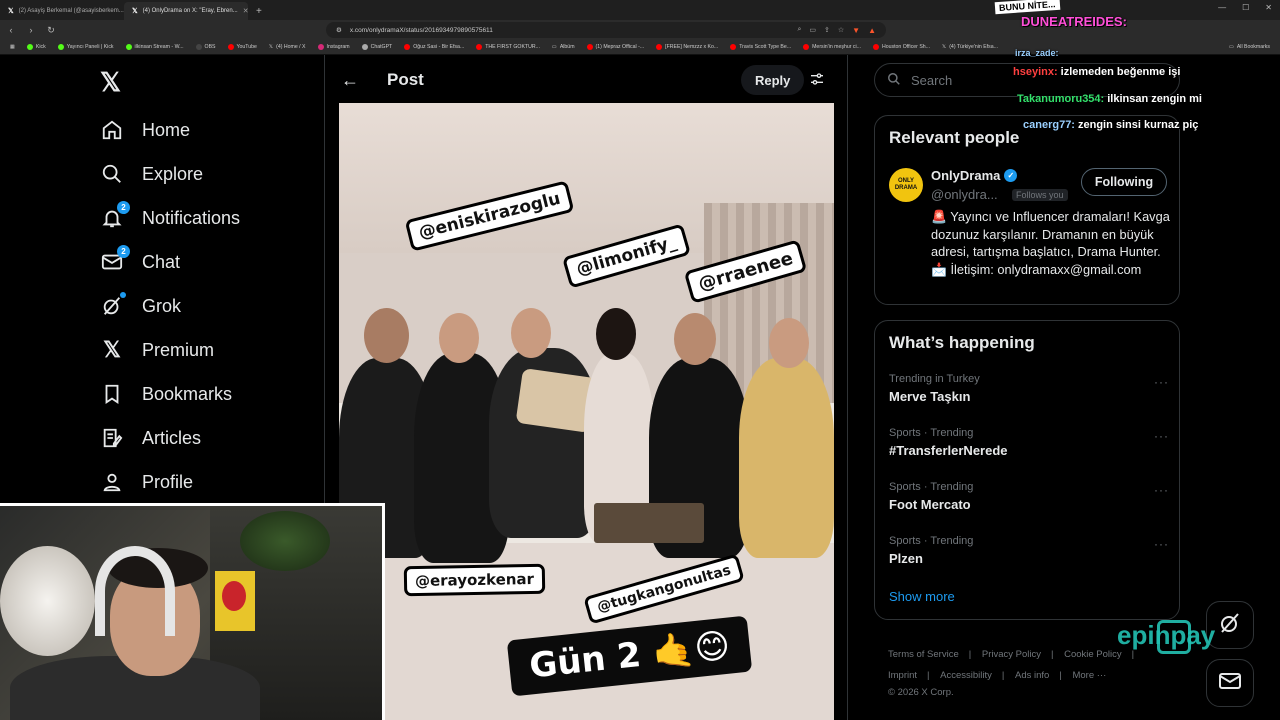 The height and width of the screenshot is (720, 1280). What do you see at coordinates (939, 216) in the screenshot?
I see `siren-icon: 🚨` at bounding box center [939, 216].